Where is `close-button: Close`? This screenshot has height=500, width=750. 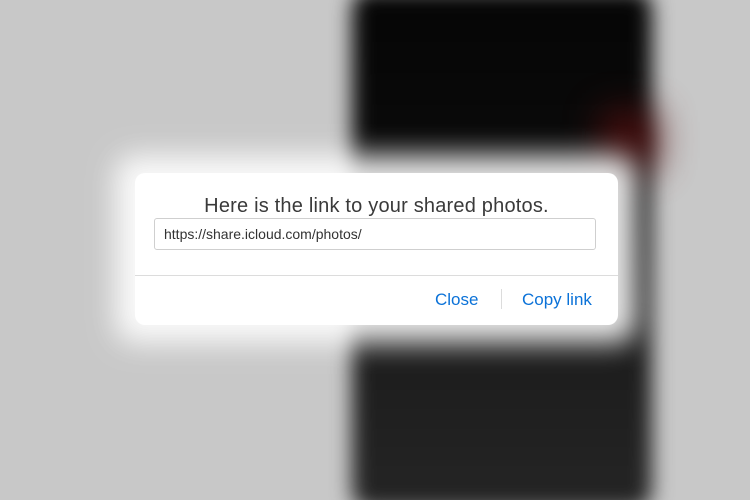 close-button: Close is located at coordinates (456, 300).